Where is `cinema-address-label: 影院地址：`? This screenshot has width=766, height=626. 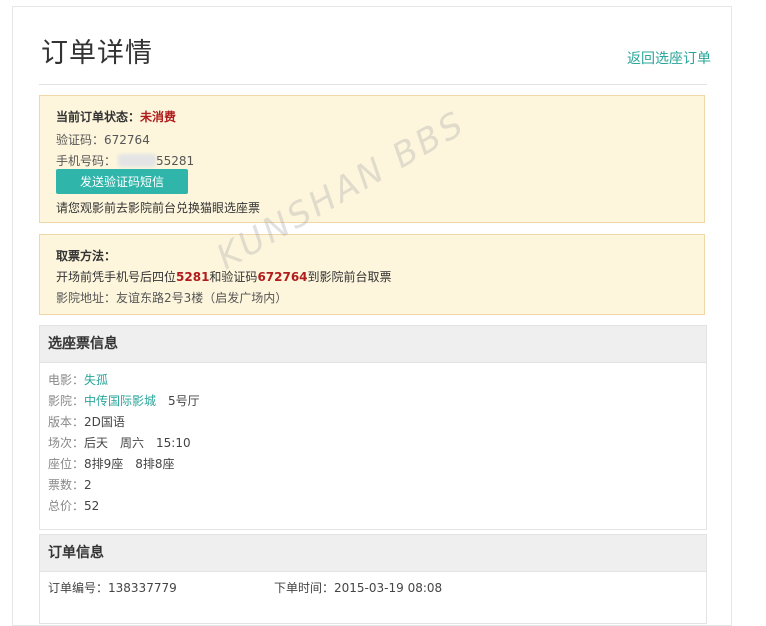 cinema-address-label: 影院地址： is located at coordinates (86, 298).